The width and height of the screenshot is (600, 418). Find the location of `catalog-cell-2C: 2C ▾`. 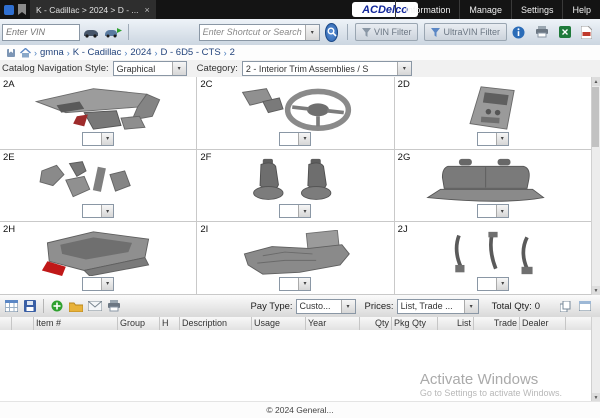

catalog-cell-2C: 2C ▾ is located at coordinates (296, 113).